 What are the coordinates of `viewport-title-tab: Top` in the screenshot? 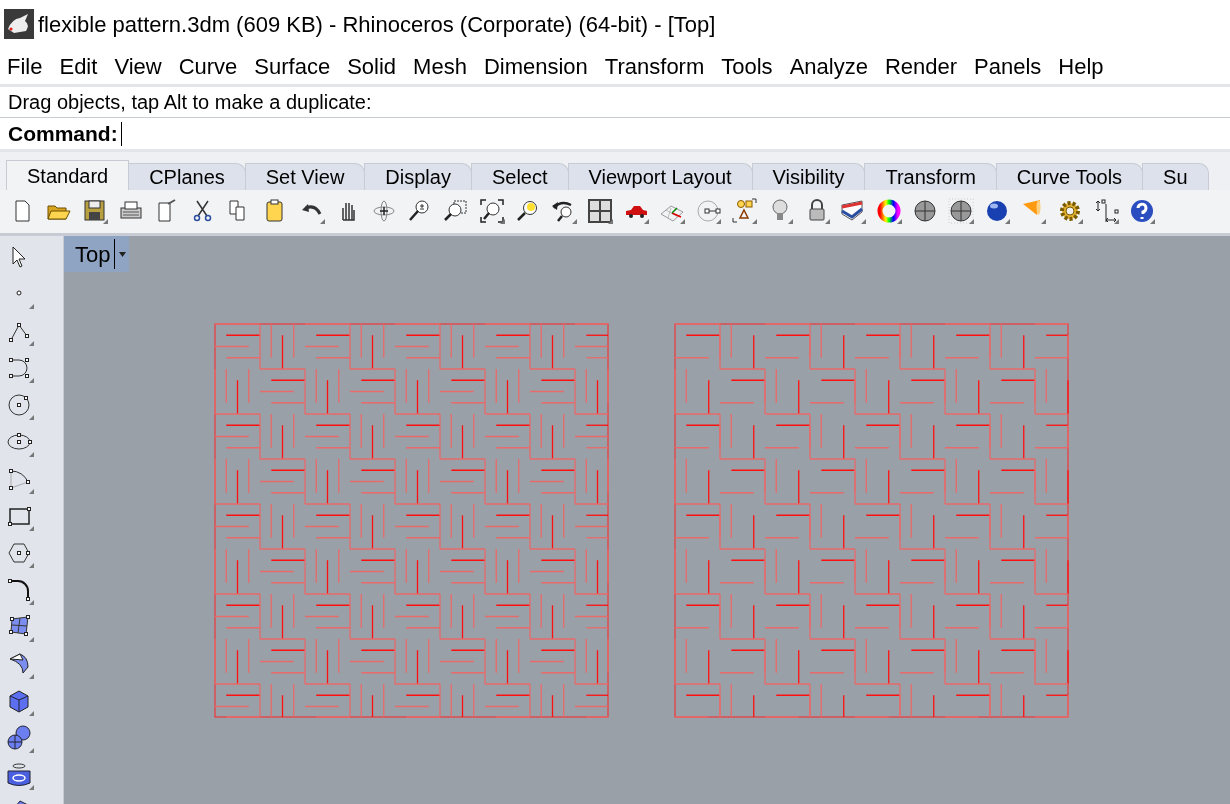 It's located at (97, 254).